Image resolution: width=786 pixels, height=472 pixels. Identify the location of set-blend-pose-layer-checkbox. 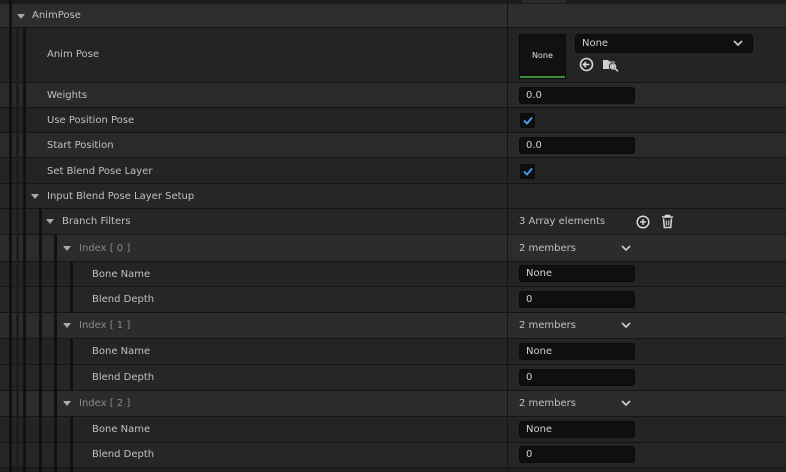
(527, 171).